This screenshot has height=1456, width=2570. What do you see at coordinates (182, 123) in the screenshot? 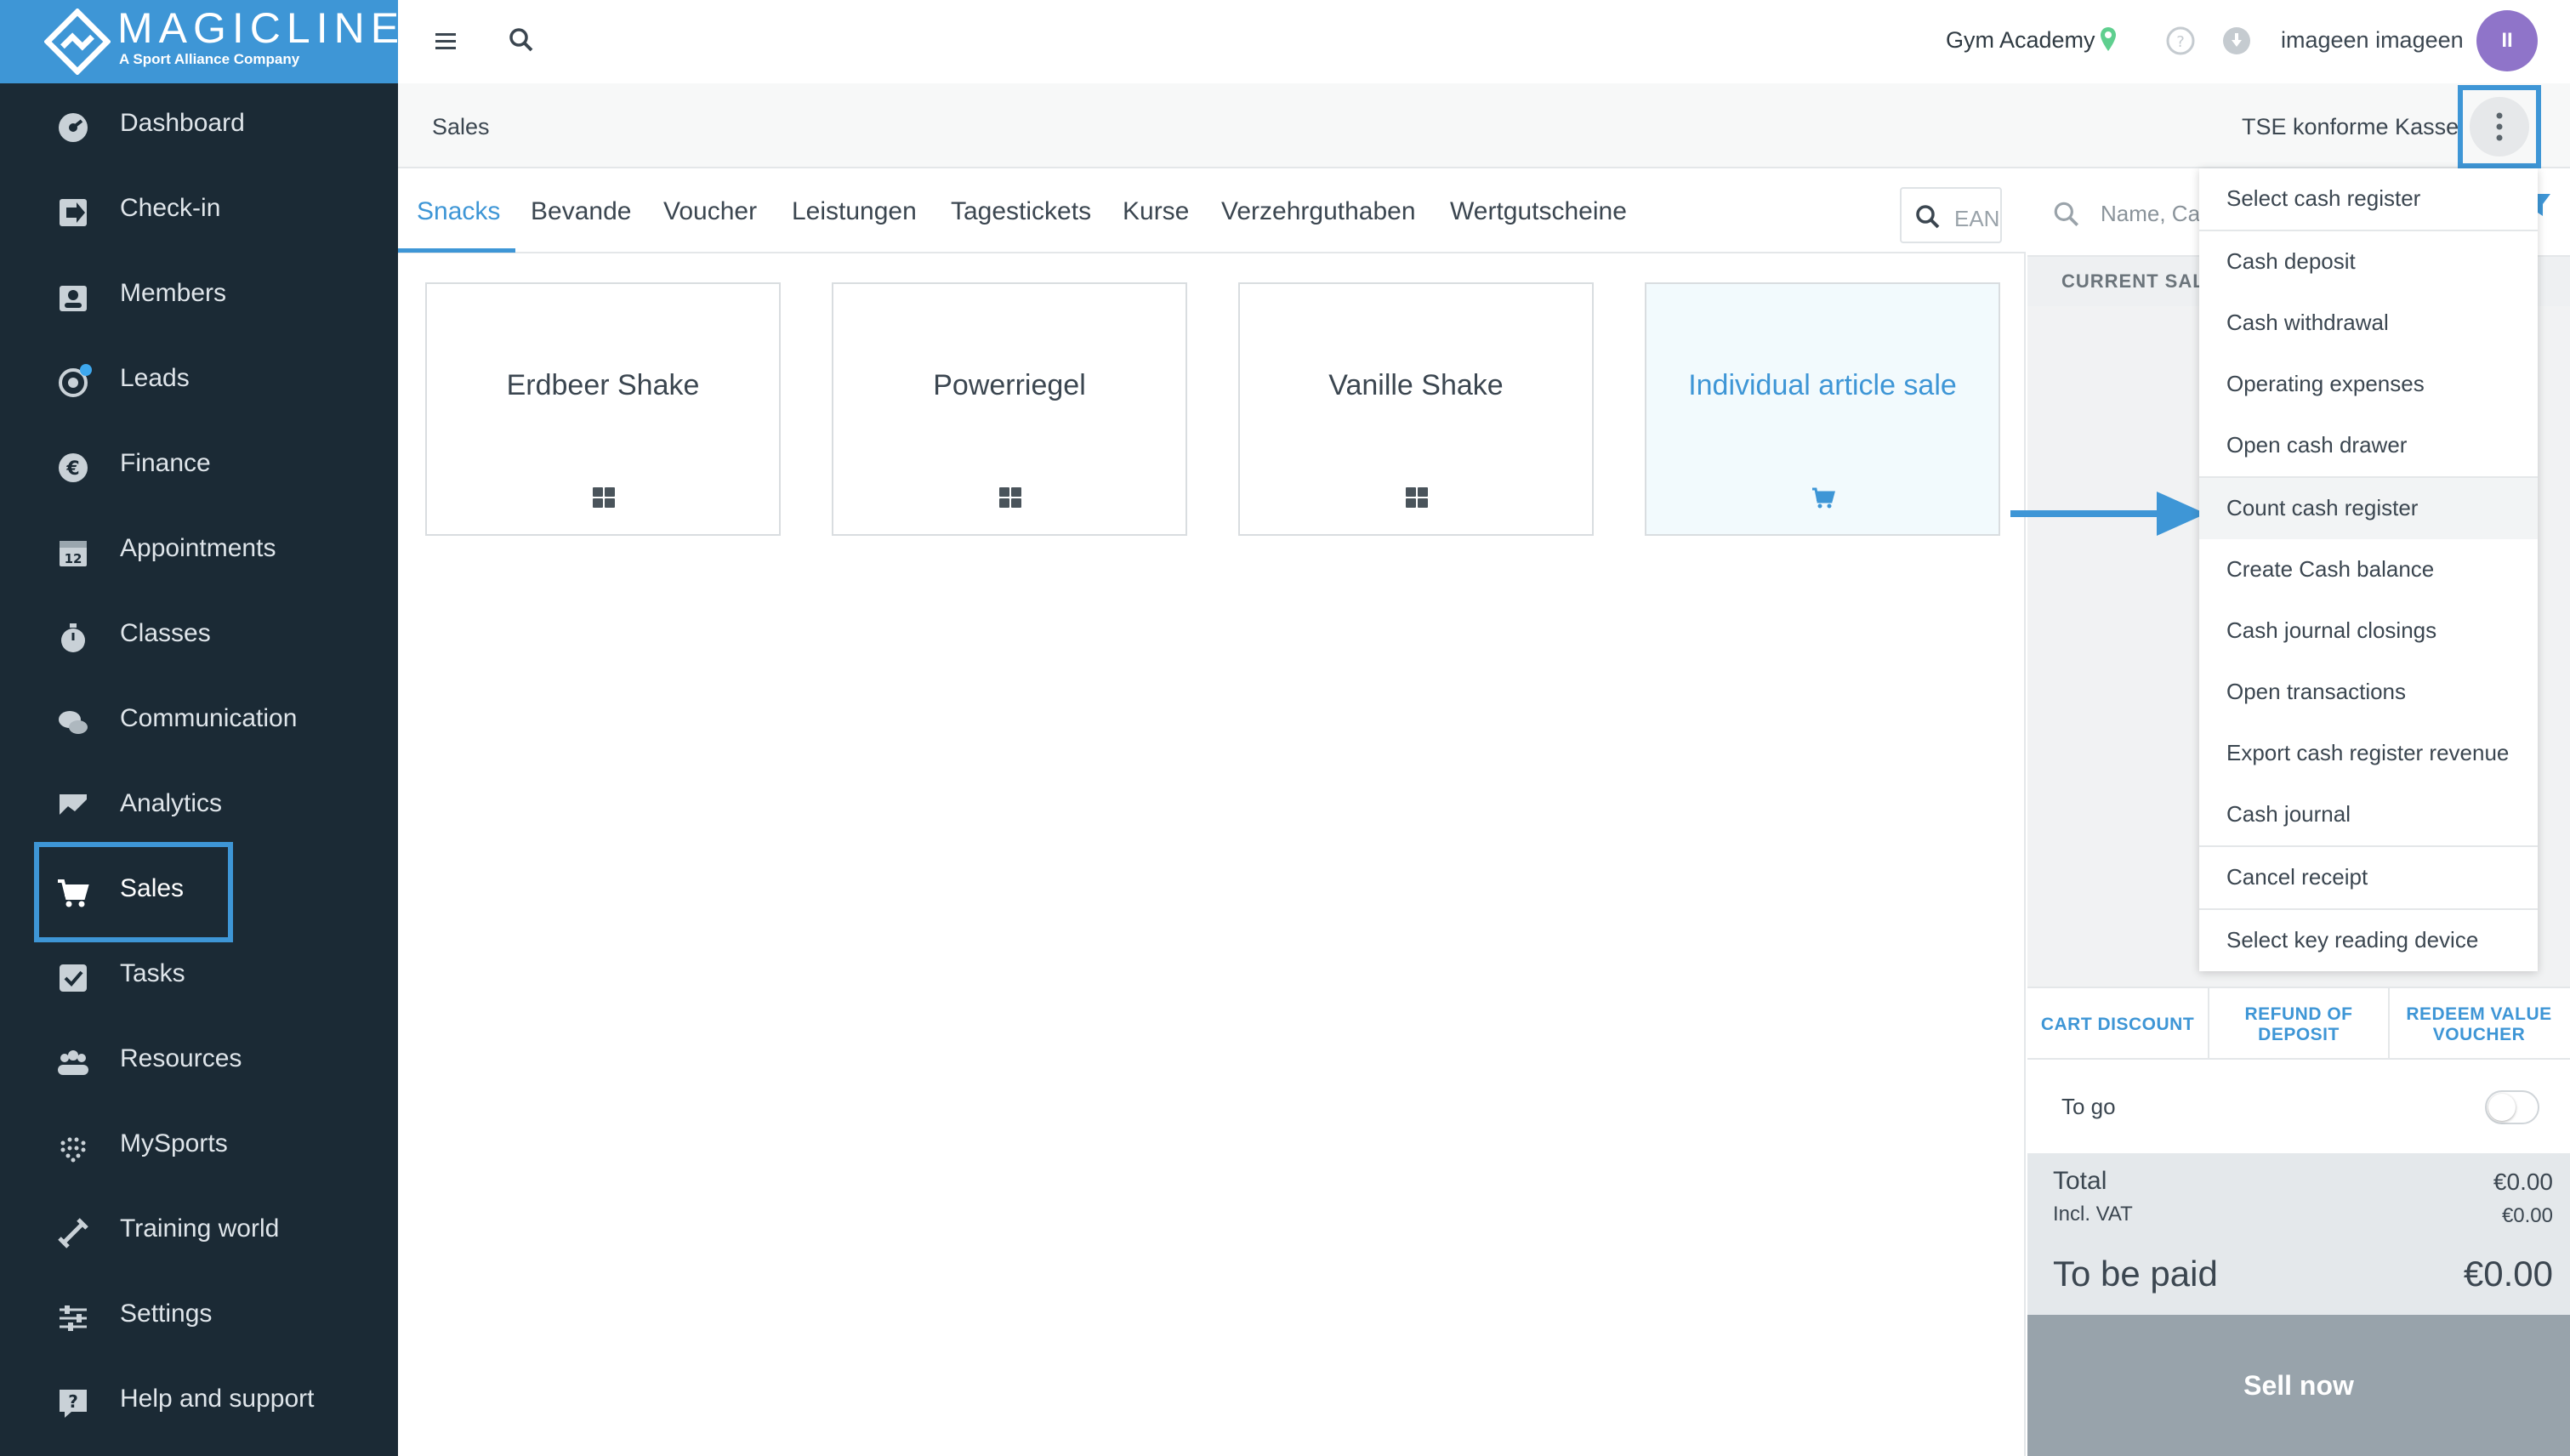
I see `sidebar-item-label: Dashboard` at bounding box center [182, 123].